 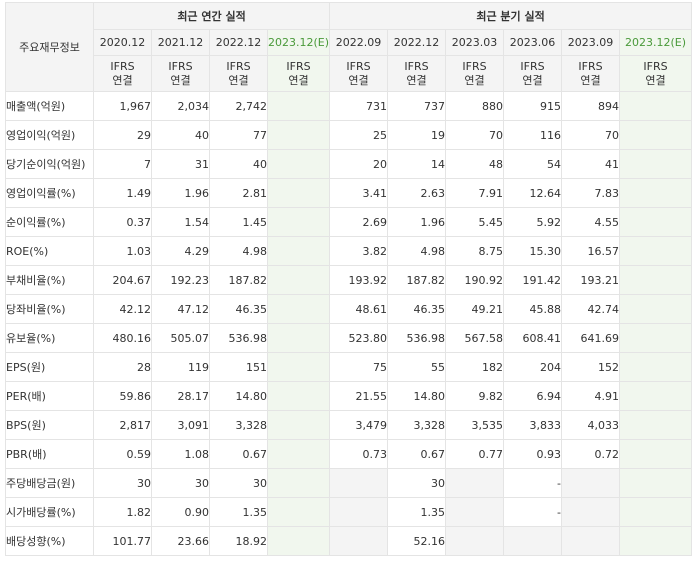 I want to click on table-cell: 4.29, so click(x=180, y=251).